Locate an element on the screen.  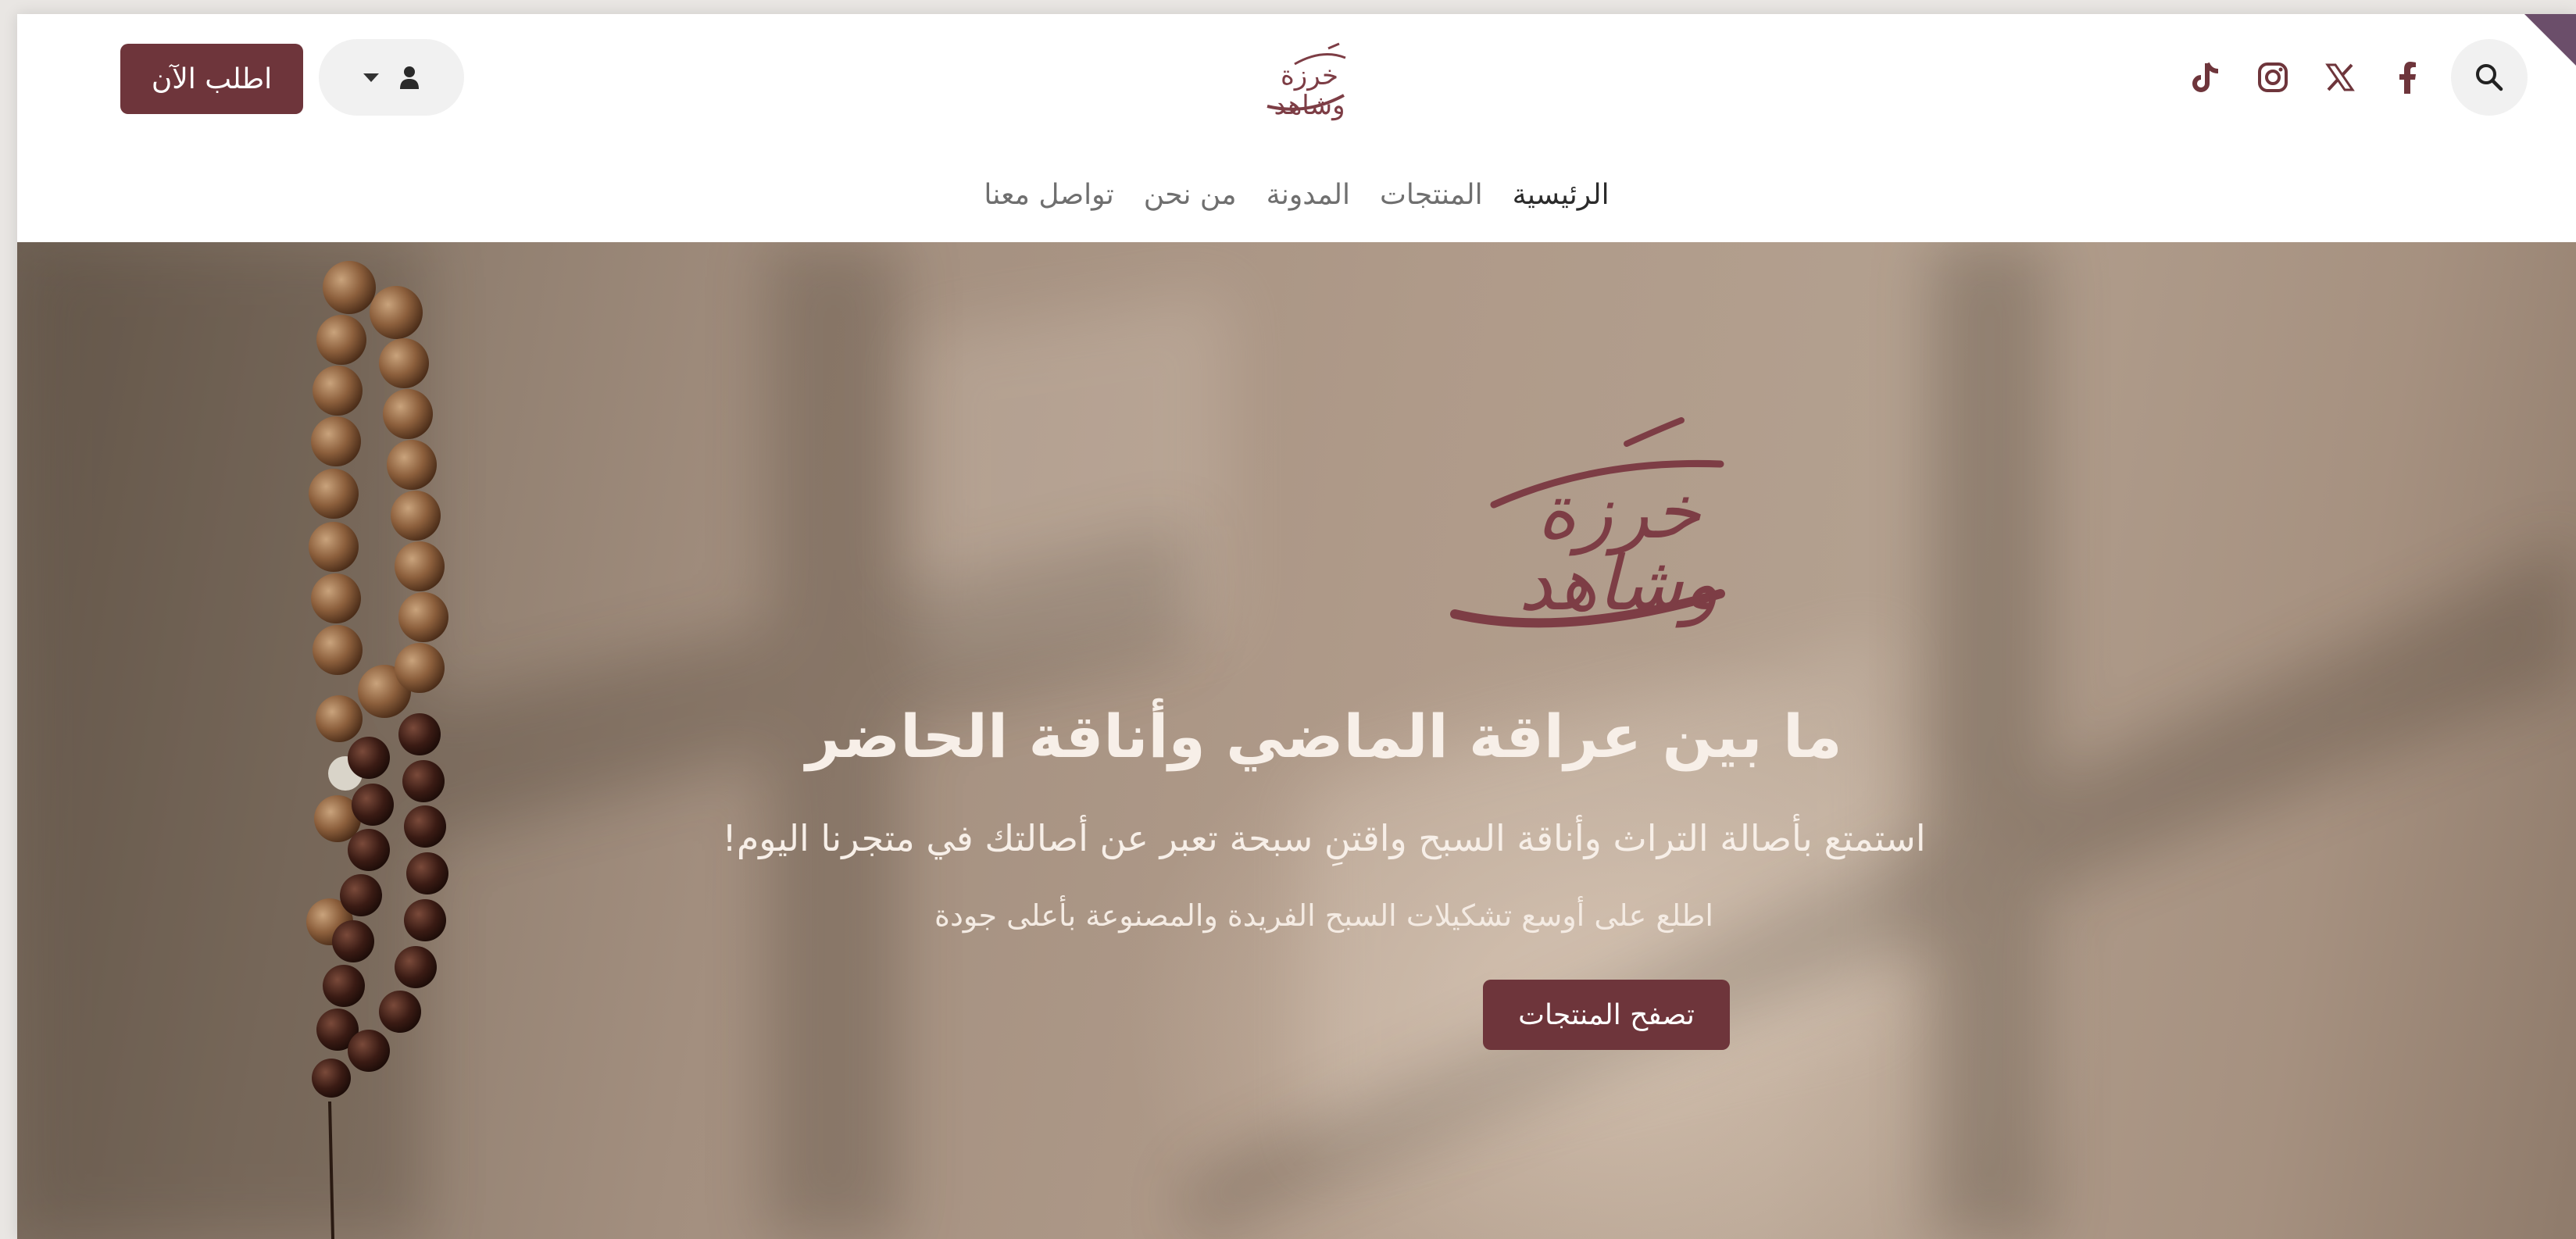
instagram-icon is located at coordinates (2273, 78).